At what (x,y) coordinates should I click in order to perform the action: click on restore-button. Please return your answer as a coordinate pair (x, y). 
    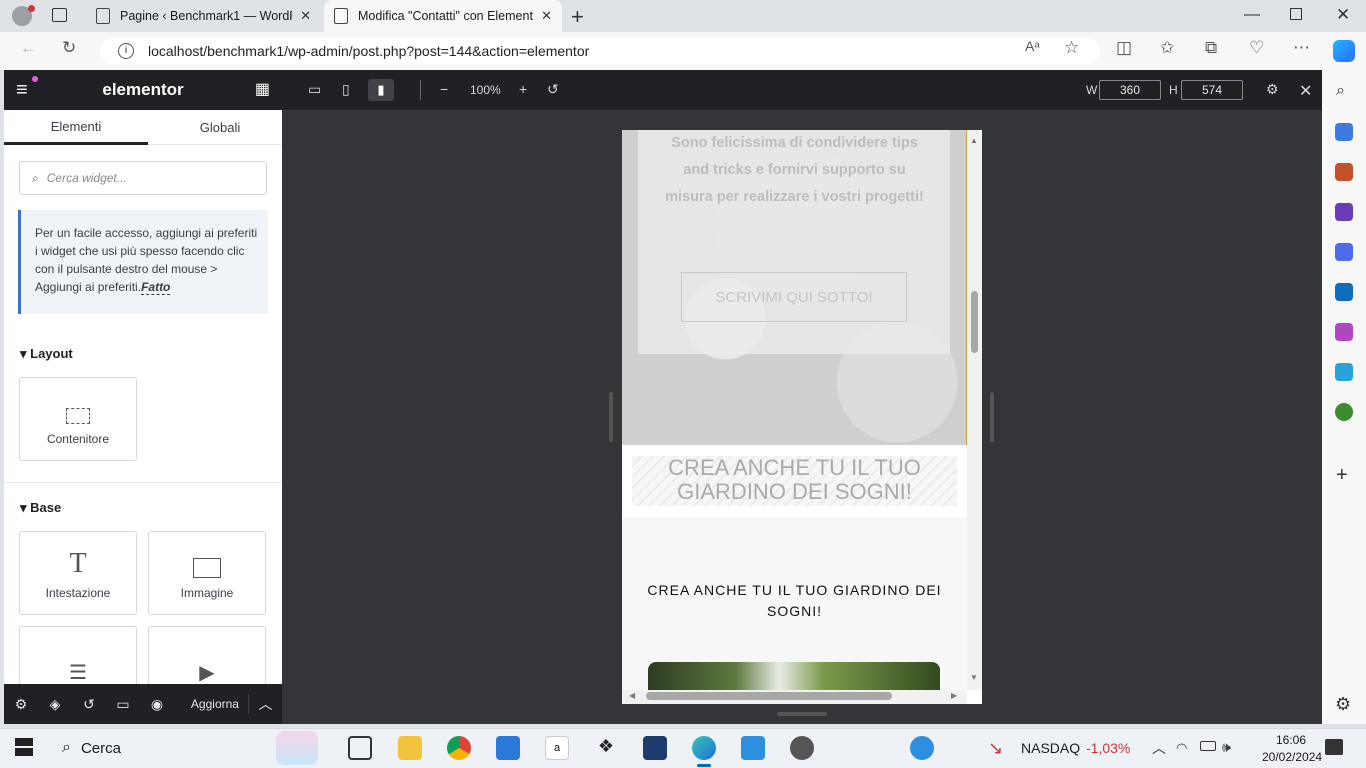
    Looking at the image, I should click on (1296, 14).